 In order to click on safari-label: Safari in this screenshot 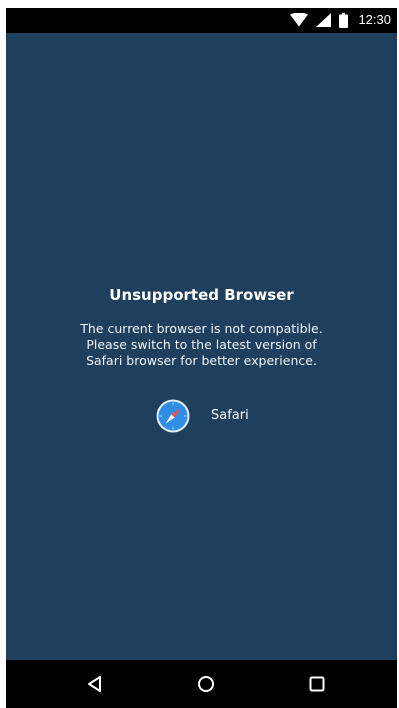, I will do `click(230, 415)`.